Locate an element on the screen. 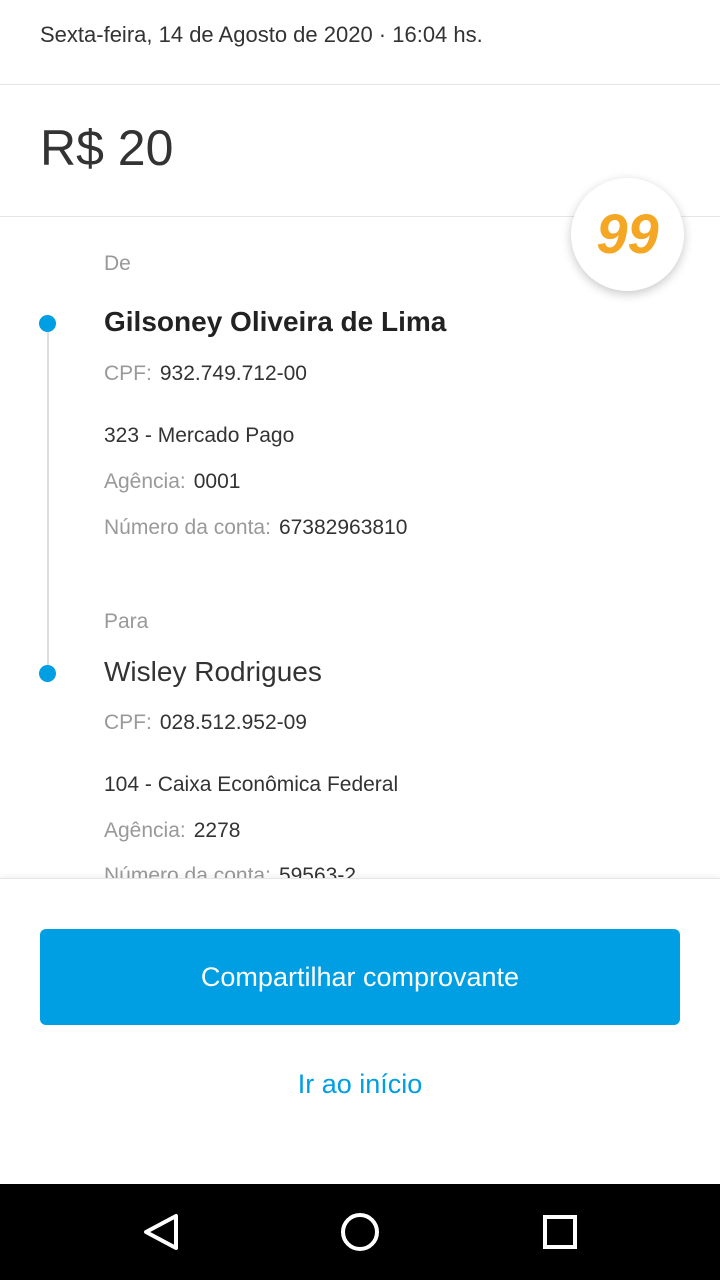  99-logo: 99 is located at coordinates (627, 234).